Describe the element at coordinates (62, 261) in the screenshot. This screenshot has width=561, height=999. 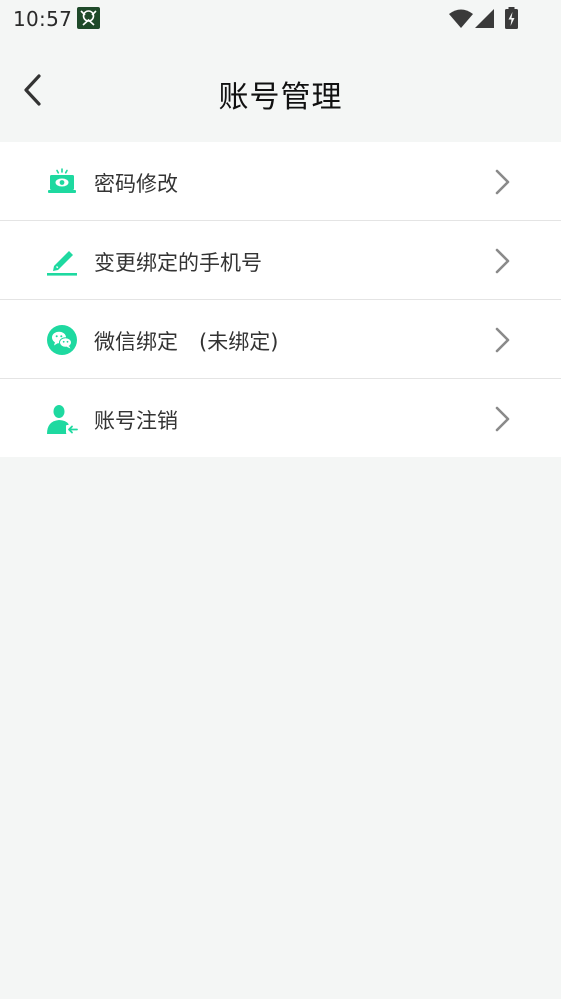
I see `pencil-icon` at that location.